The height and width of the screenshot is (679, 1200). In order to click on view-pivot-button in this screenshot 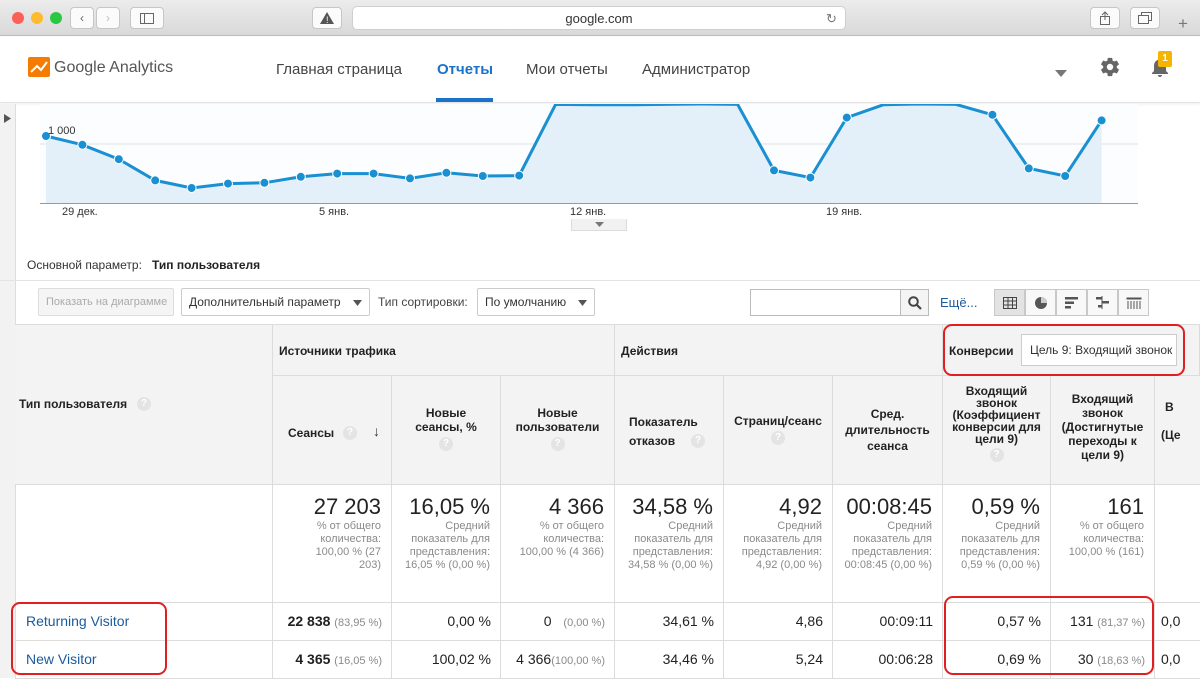, I will do `click(1133, 302)`.